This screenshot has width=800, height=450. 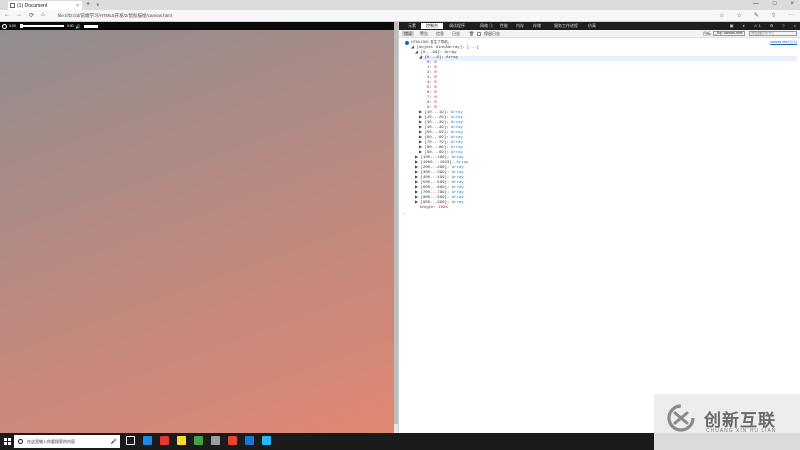 What do you see at coordinates (88, 4) in the screenshot?
I see `new-tab-button: +` at bounding box center [88, 4].